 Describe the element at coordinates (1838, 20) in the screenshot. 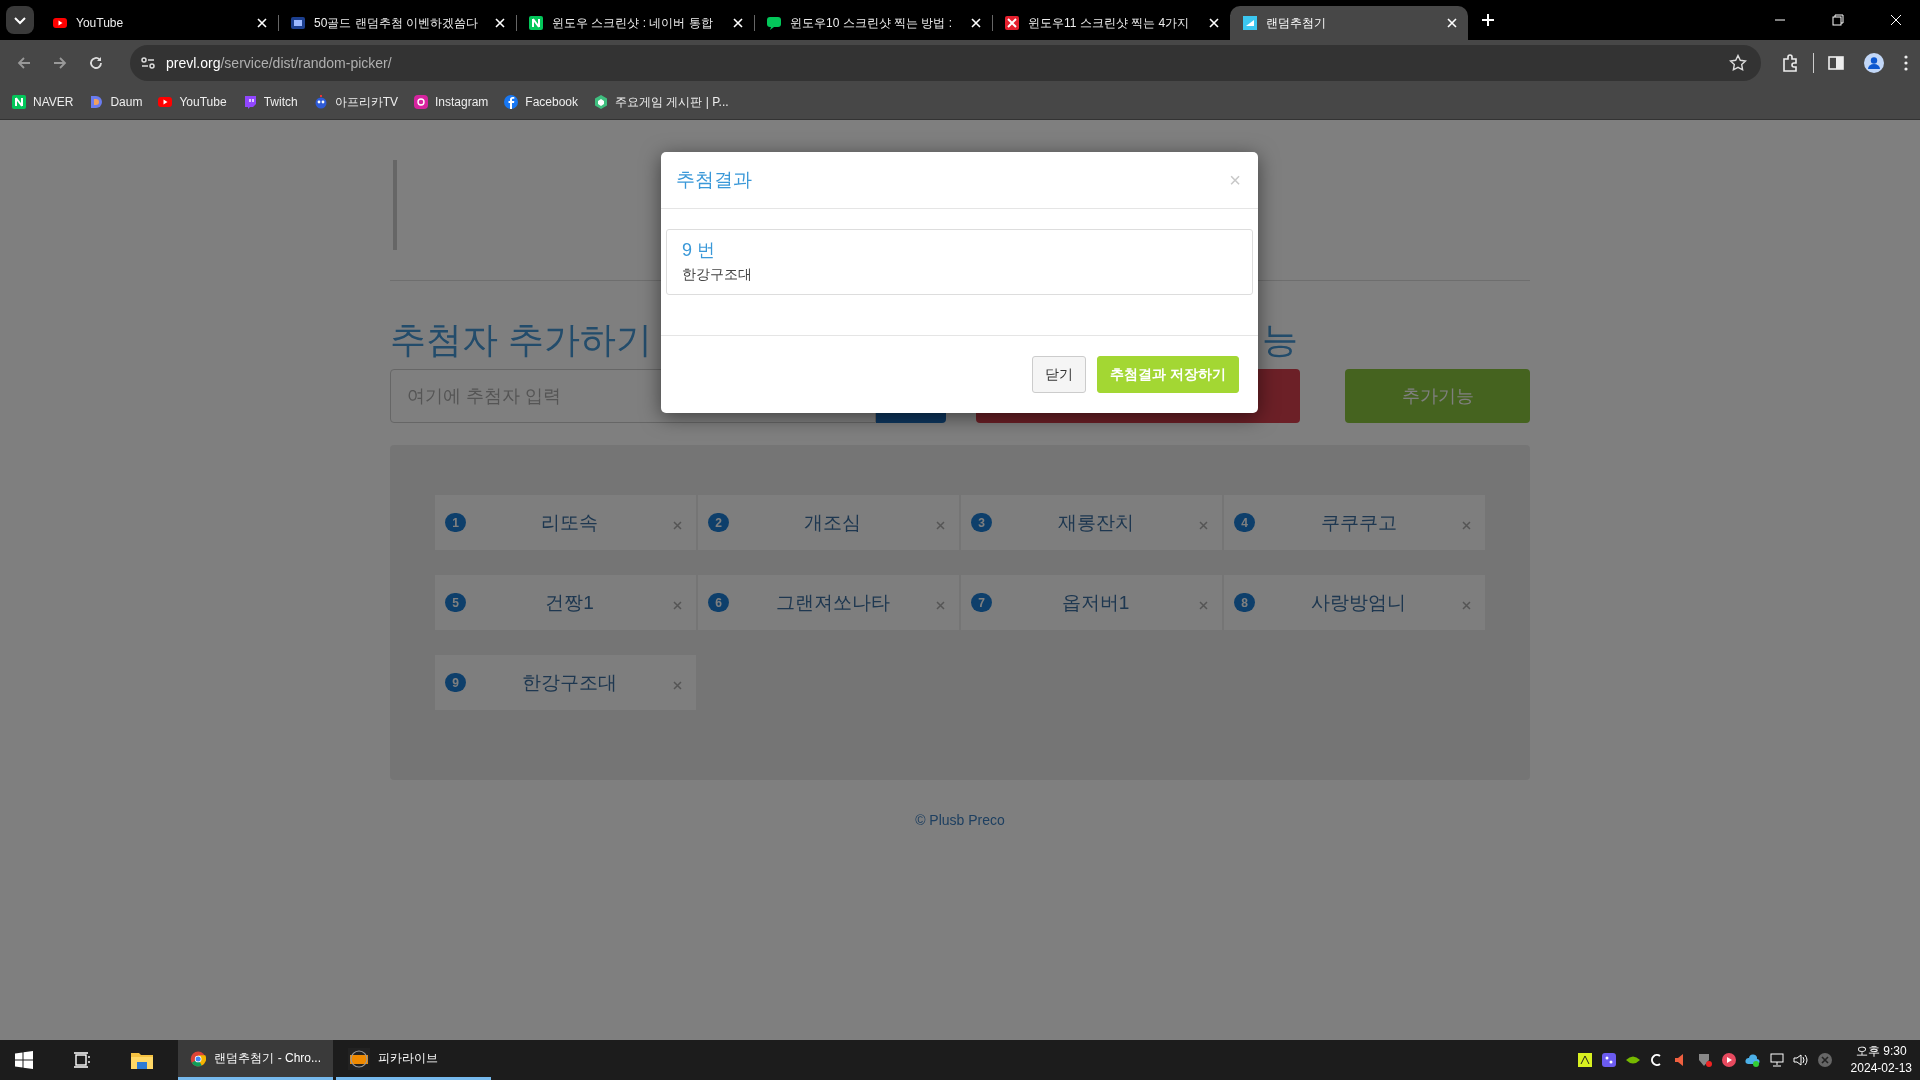

I see `restore-icon` at that location.